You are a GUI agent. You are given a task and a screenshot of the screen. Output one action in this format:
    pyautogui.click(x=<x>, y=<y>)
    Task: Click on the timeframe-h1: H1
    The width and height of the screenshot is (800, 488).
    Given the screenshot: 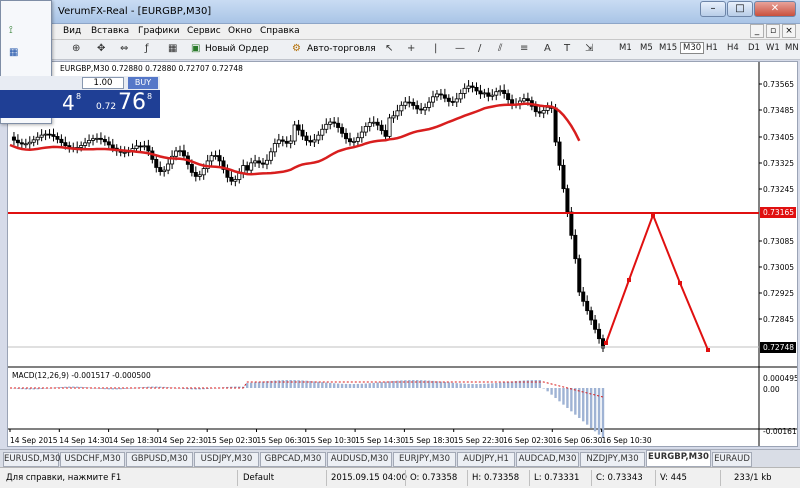 What is the action you would take?
    pyautogui.click(x=712, y=48)
    